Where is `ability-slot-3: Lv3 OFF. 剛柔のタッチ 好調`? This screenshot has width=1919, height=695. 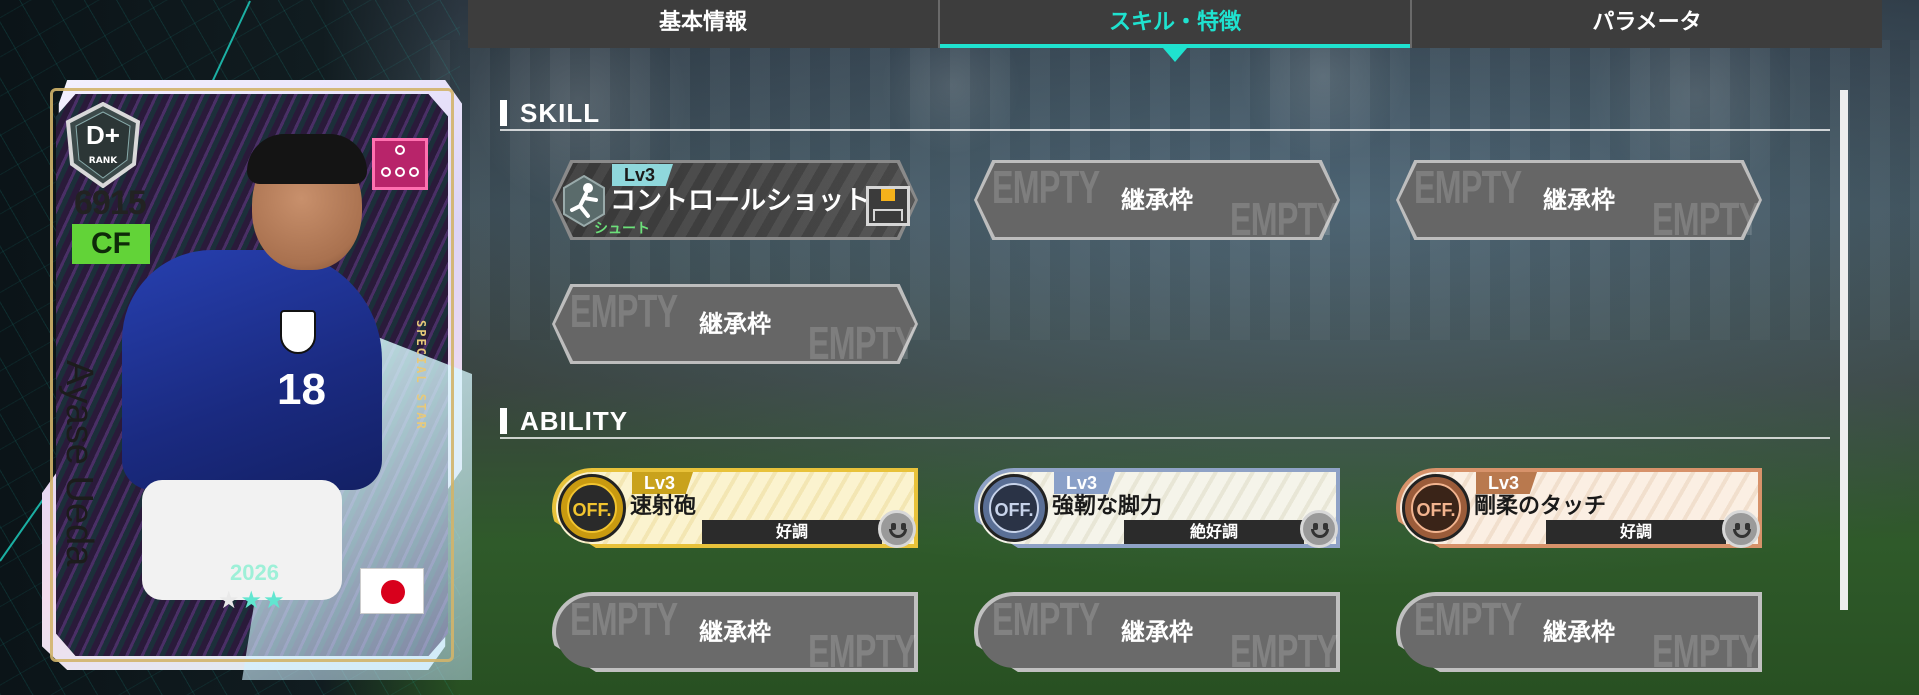 ability-slot-3: Lv3 OFF. 剛柔のタッチ 好調 is located at coordinates (1579, 508).